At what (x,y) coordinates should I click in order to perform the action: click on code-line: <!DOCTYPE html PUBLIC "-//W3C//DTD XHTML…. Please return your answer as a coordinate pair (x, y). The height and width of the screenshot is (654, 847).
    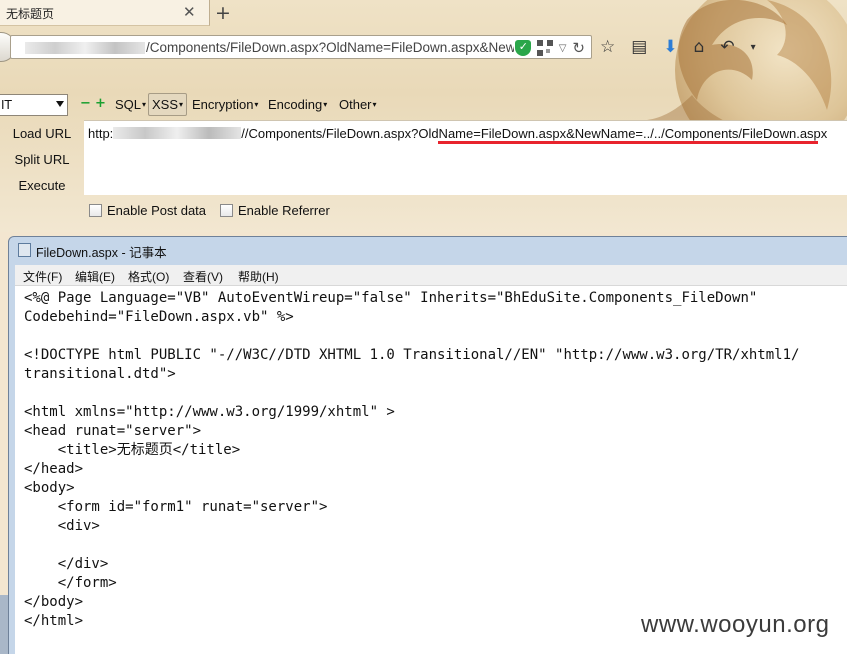
    Looking at the image, I should click on (412, 355).